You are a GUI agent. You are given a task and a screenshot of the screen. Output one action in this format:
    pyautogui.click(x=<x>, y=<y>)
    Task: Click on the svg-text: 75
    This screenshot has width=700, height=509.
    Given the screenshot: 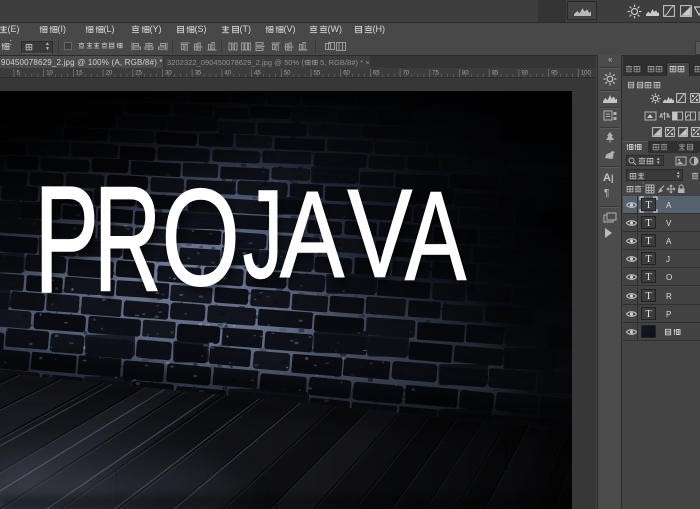 What is the action you would take?
    pyautogui.click(x=435, y=74)
    